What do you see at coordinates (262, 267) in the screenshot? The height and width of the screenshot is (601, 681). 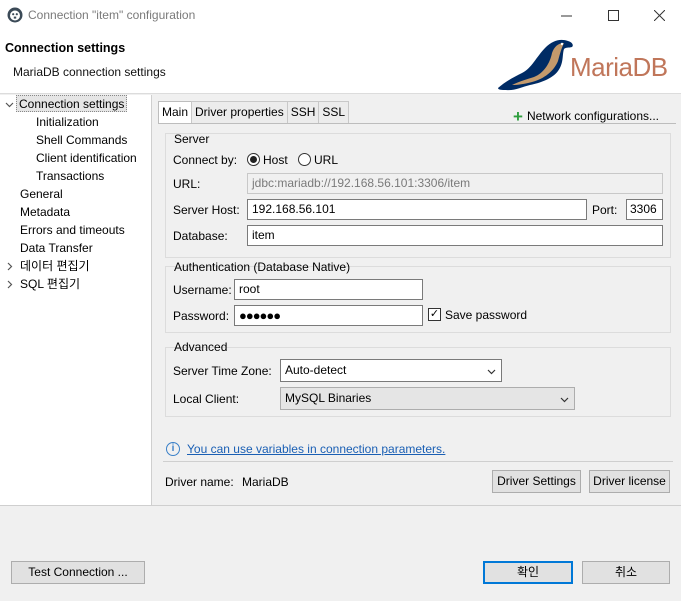 I see `authentication-group-title: Authentication (Database Native)` at bounding box center [262, 267].